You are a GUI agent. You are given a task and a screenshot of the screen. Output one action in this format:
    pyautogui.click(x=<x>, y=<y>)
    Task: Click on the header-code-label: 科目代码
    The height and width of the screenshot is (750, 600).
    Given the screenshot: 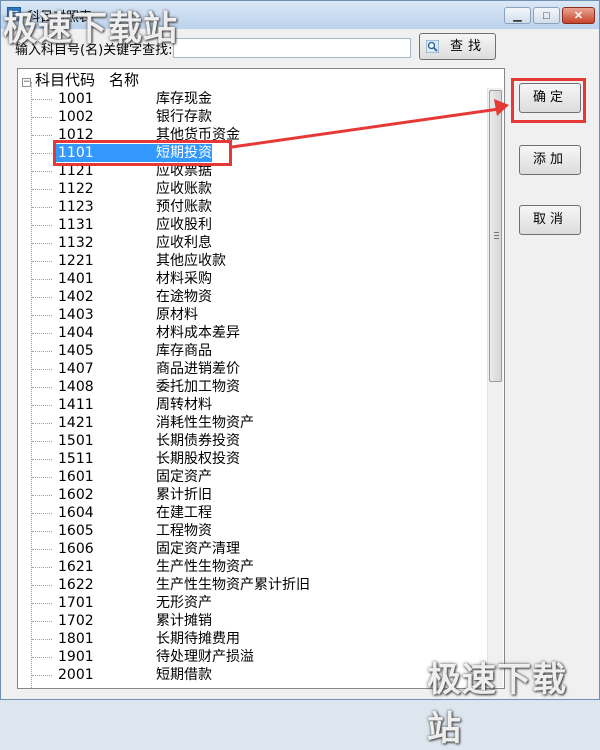 What is the action you would take?
    pyautogui.click(x=65, y=80)
    